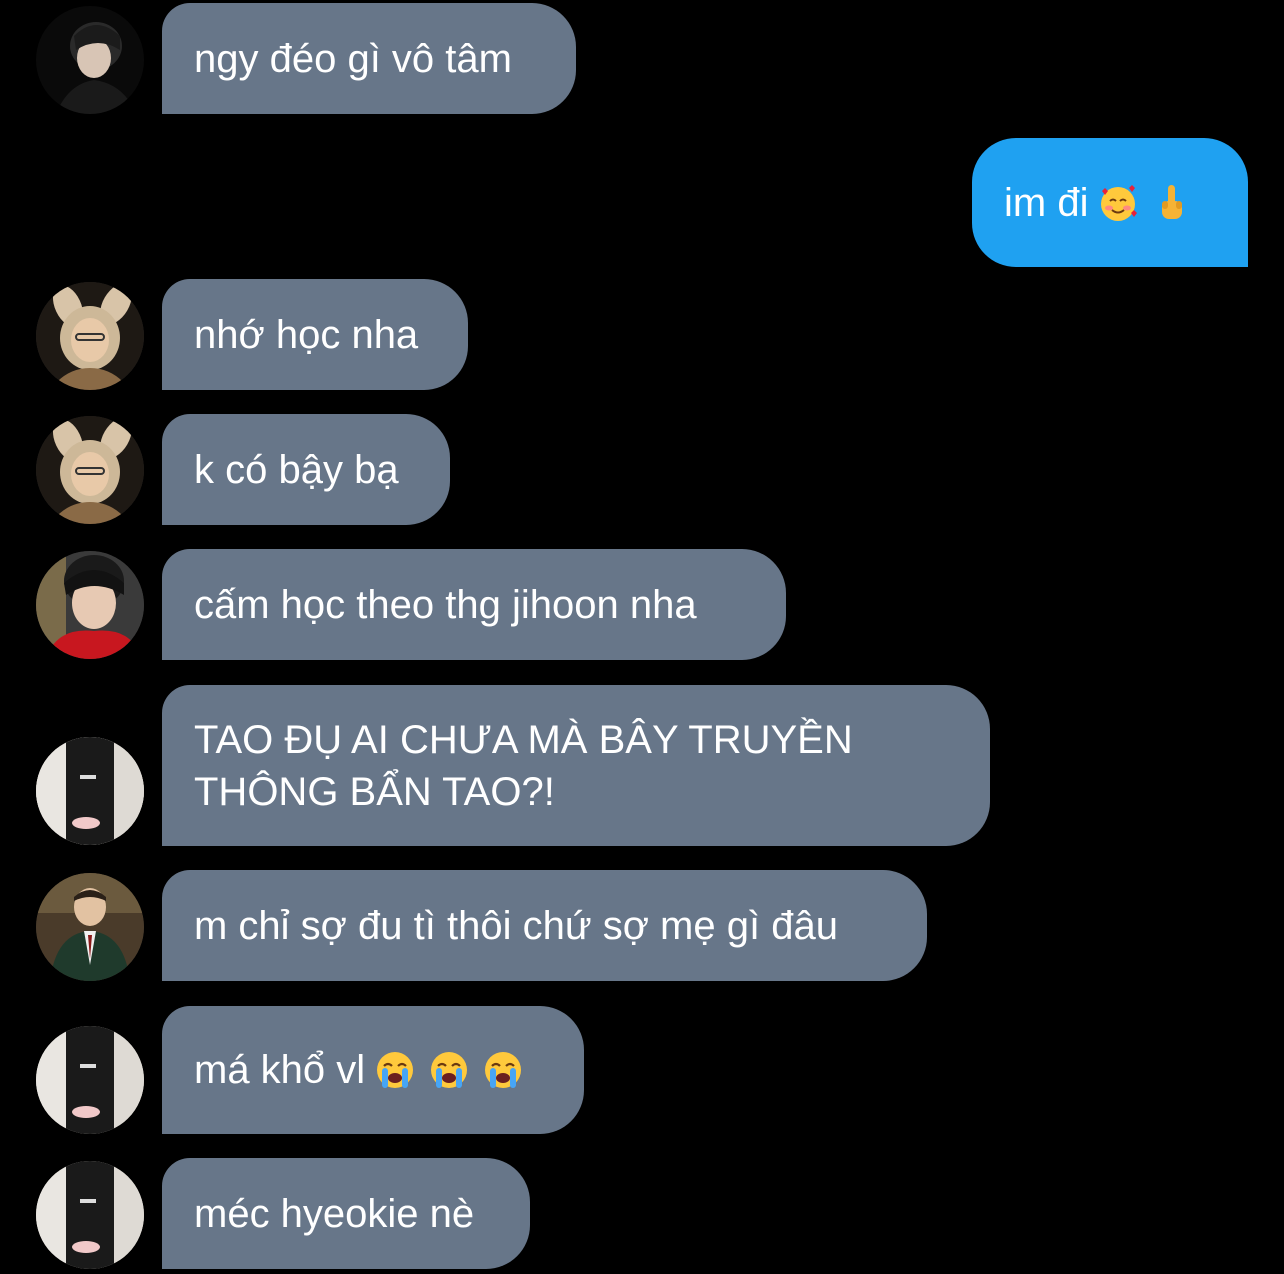 This screenshot has width=1284, height=1274. Describe the element at coordinates (296, 469) in the screenshot. I see `message-text: k có bậy bạ` at that location.